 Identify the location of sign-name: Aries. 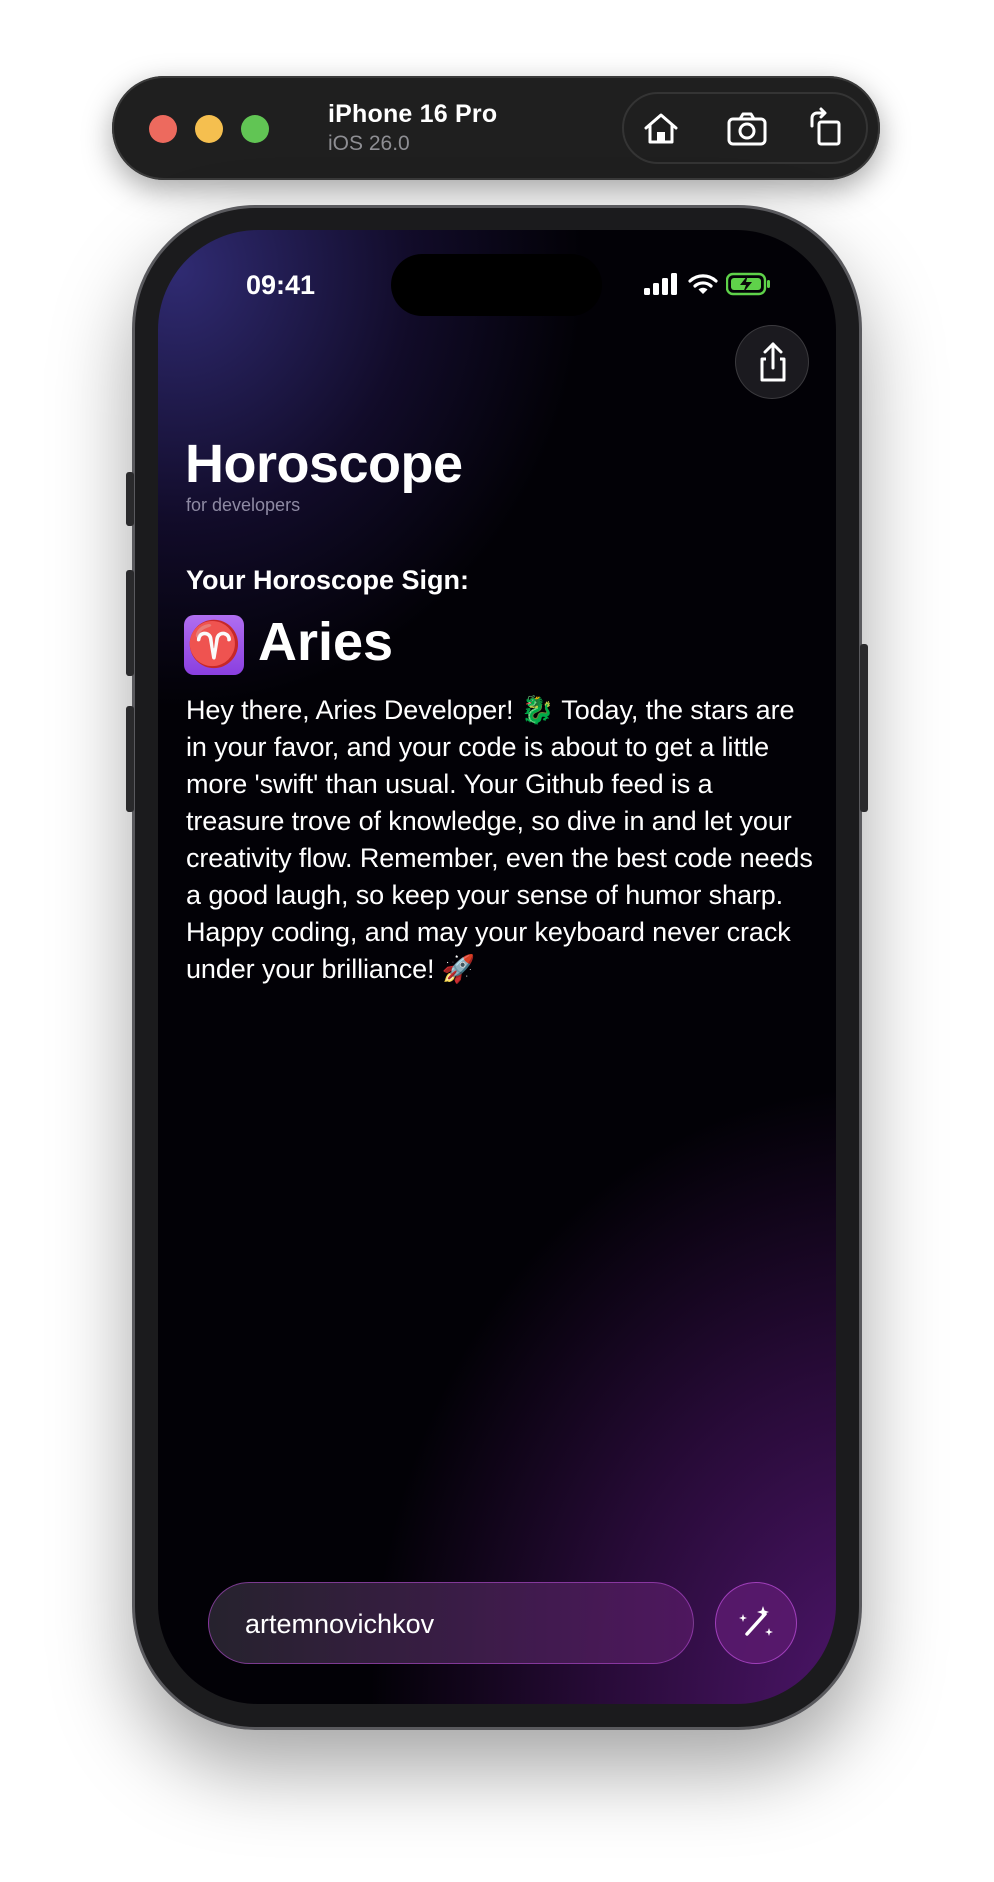
(326, 642).